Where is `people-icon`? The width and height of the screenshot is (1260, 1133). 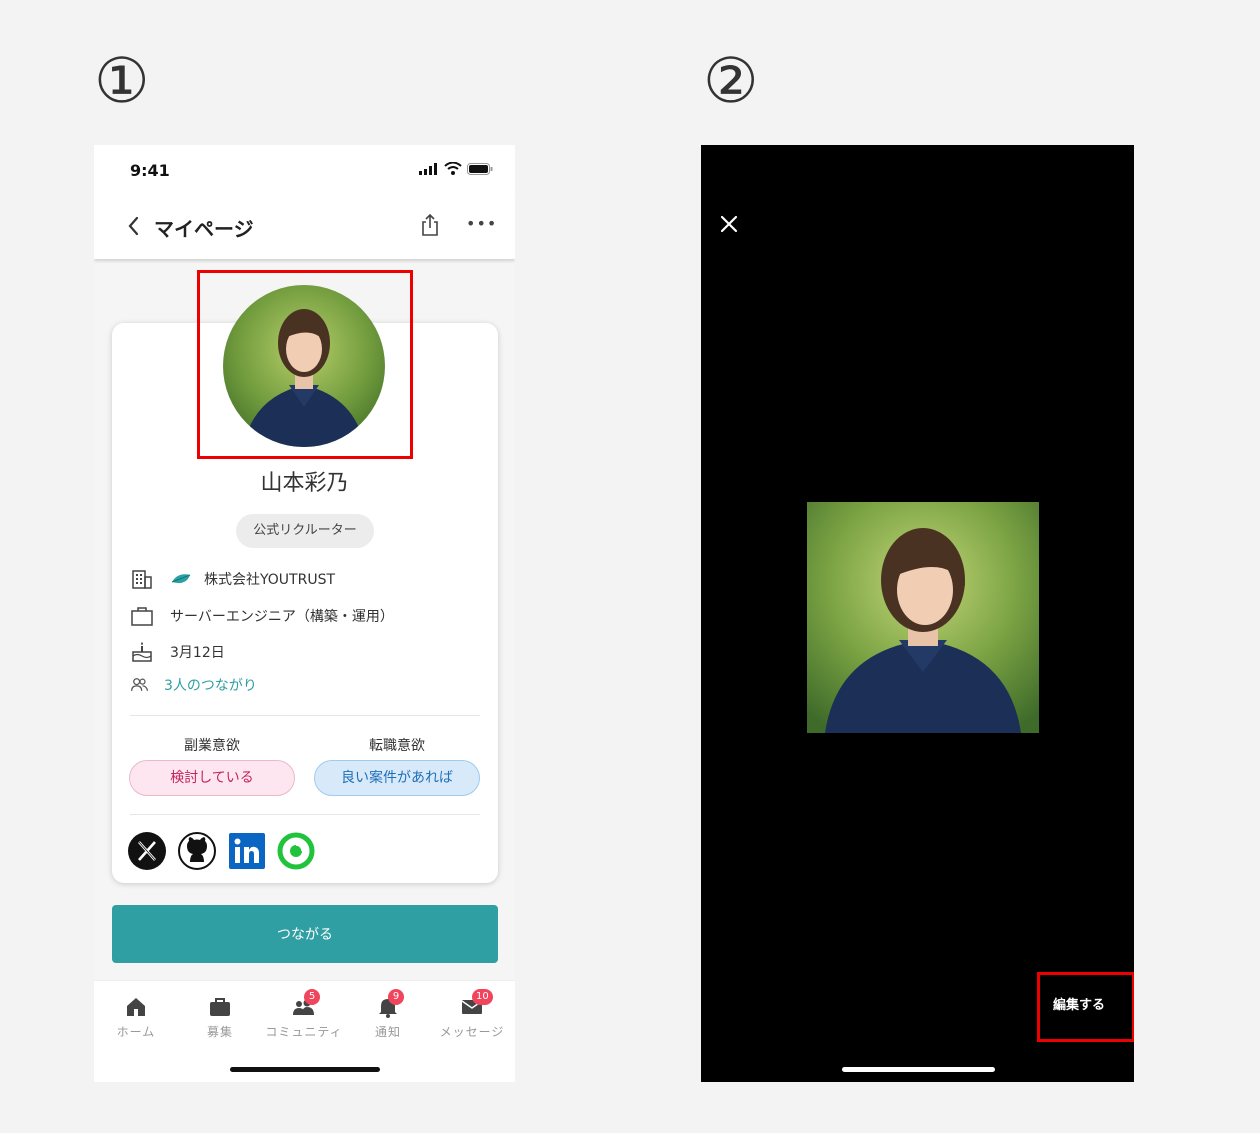
people-icon is located at coordinates (140, 684).